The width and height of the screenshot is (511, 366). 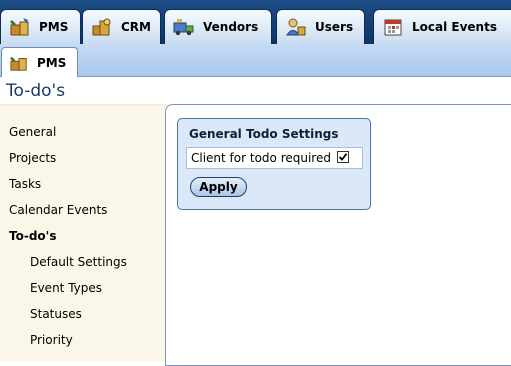 What do you see at coordinates (261, 158) in the screenshot?
I see `client-required-label: Client for todo required` at bounding box center [261, 158].